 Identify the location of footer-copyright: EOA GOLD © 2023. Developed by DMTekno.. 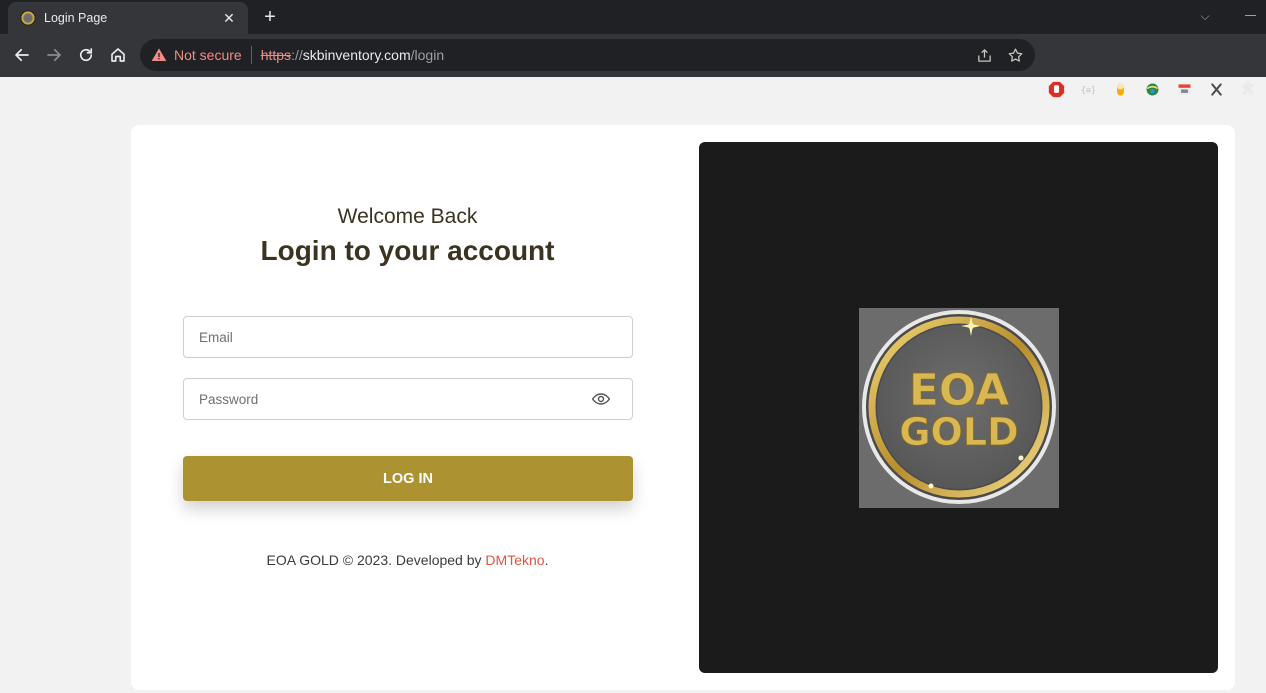
(407, 560).